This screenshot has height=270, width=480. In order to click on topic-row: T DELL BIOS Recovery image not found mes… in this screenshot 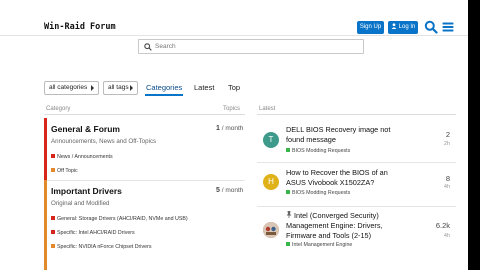, I will do `click(356, 140)`.